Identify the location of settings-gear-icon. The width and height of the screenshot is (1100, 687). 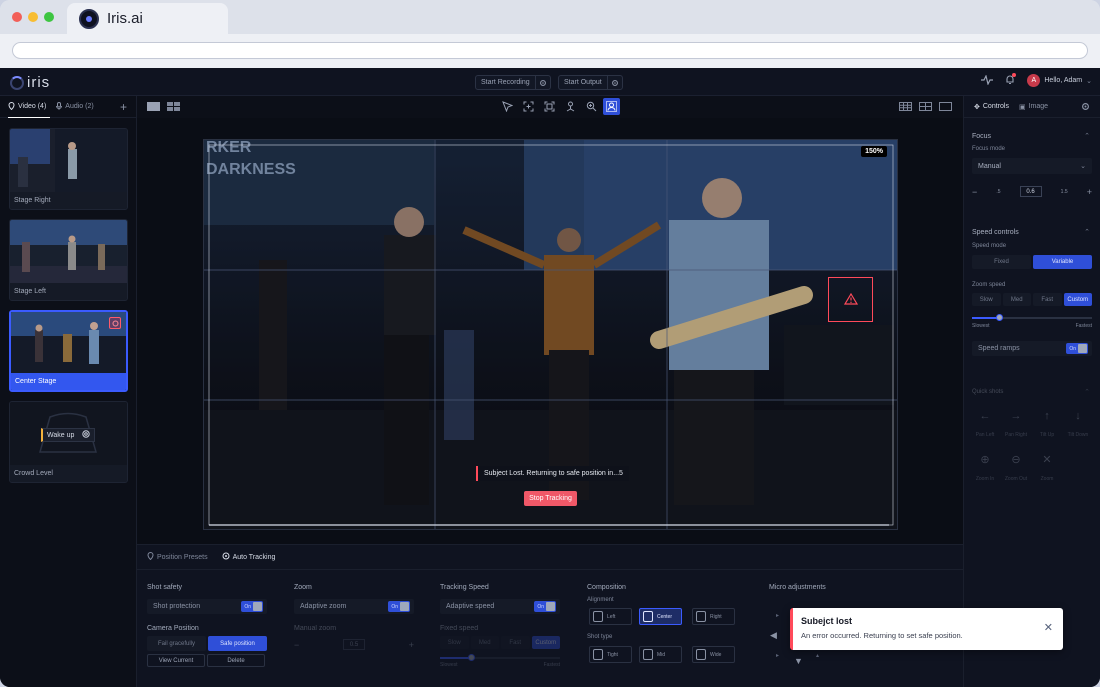
(1085, 107).